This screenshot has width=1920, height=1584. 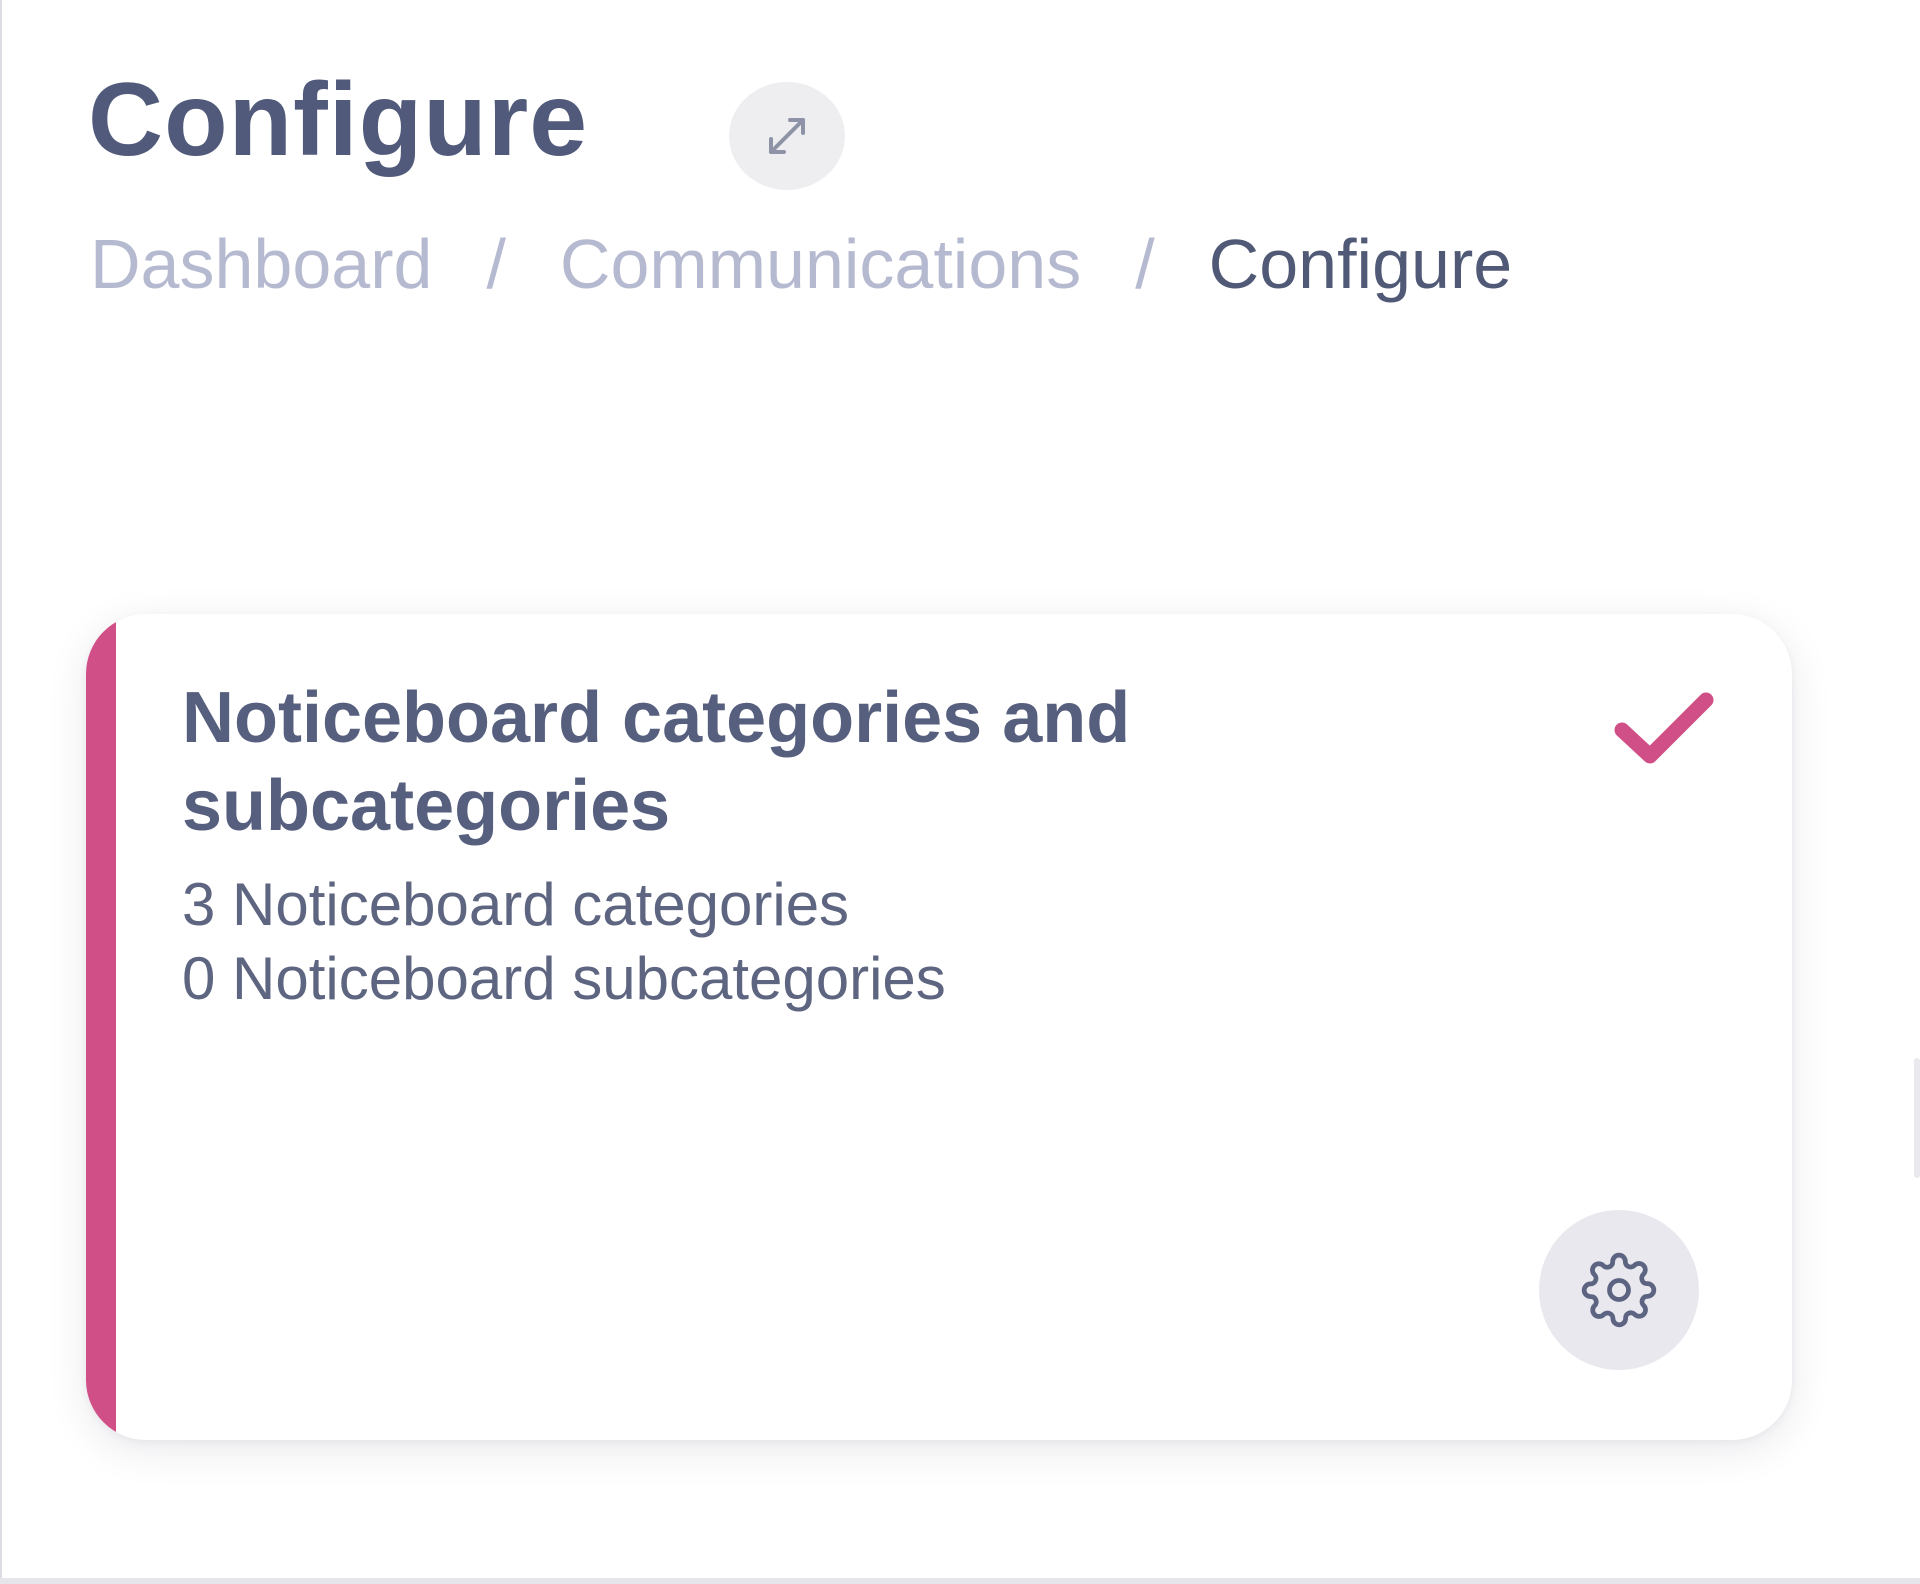 I want to click on expand-arrows-icon, so click(x=787, y=136).